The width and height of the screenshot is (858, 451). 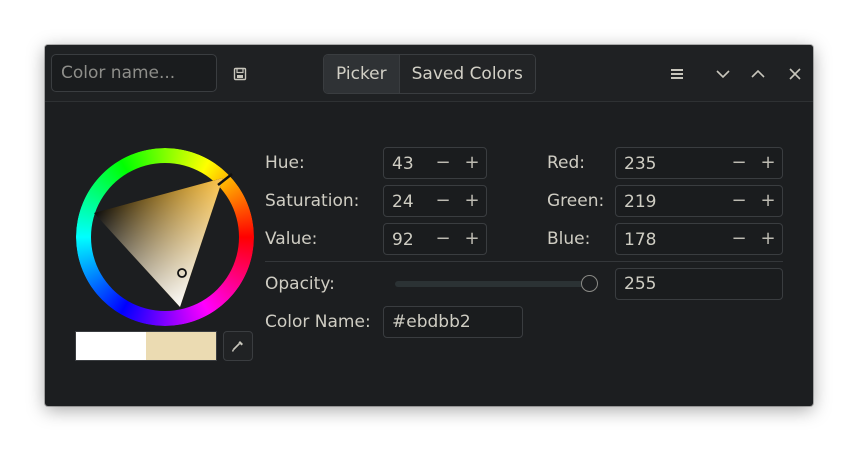 What do you see at coordinates (403, 164) in the screenshot?
I see `hue-value: 43` at bounding box center [403, 164].